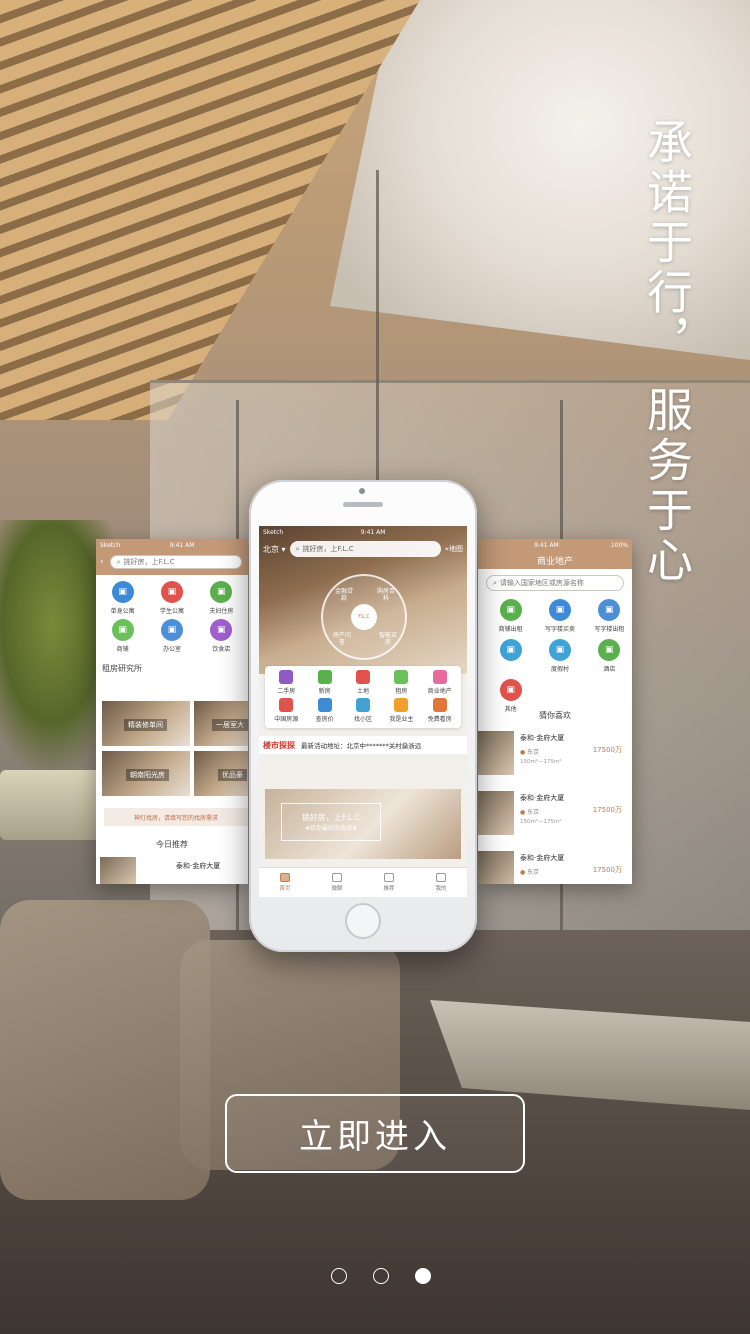 Image resolution: width=750 pixels, height=1334 pixels. I want to click on category-item: ▣ 学生公寓, so click(171, 598).